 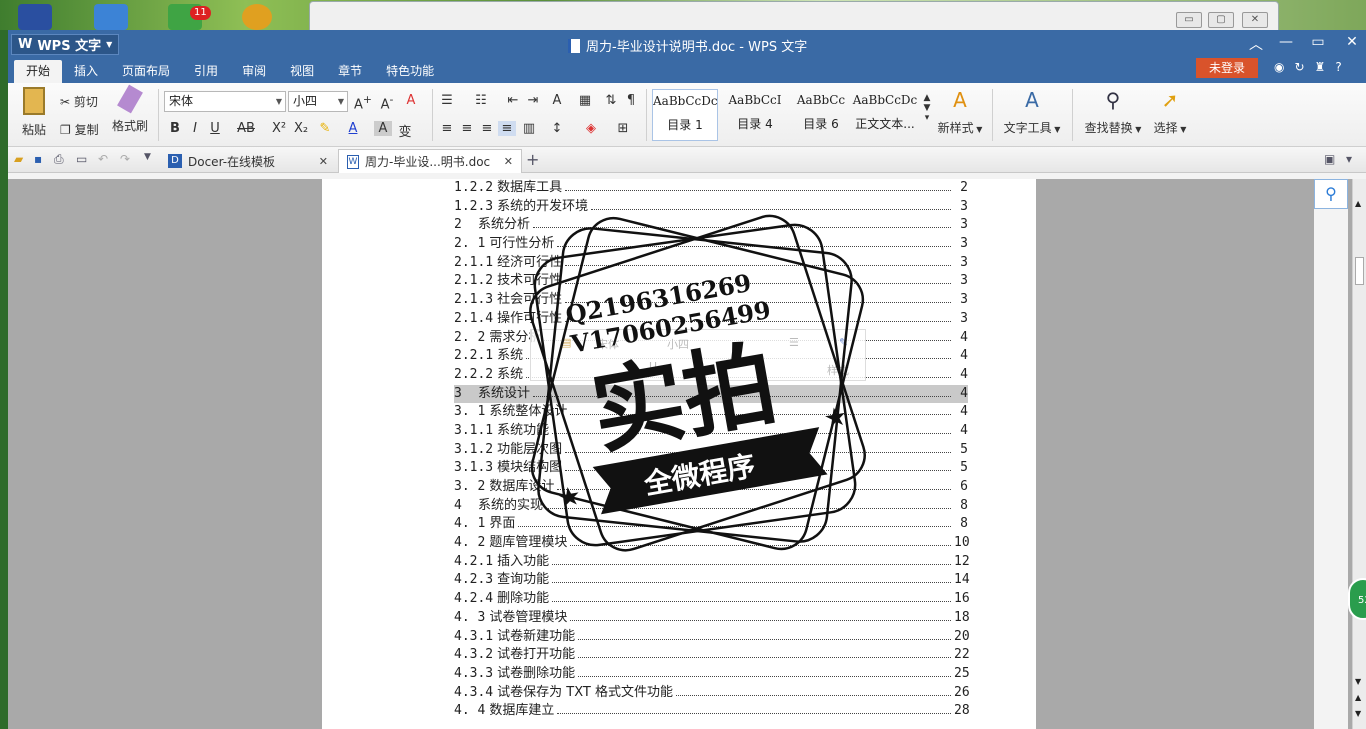 What do you see at coordinates (1189, 20) in the screenshot?
I see `minimize-button: ▭` at bounding box center [1189, 20].